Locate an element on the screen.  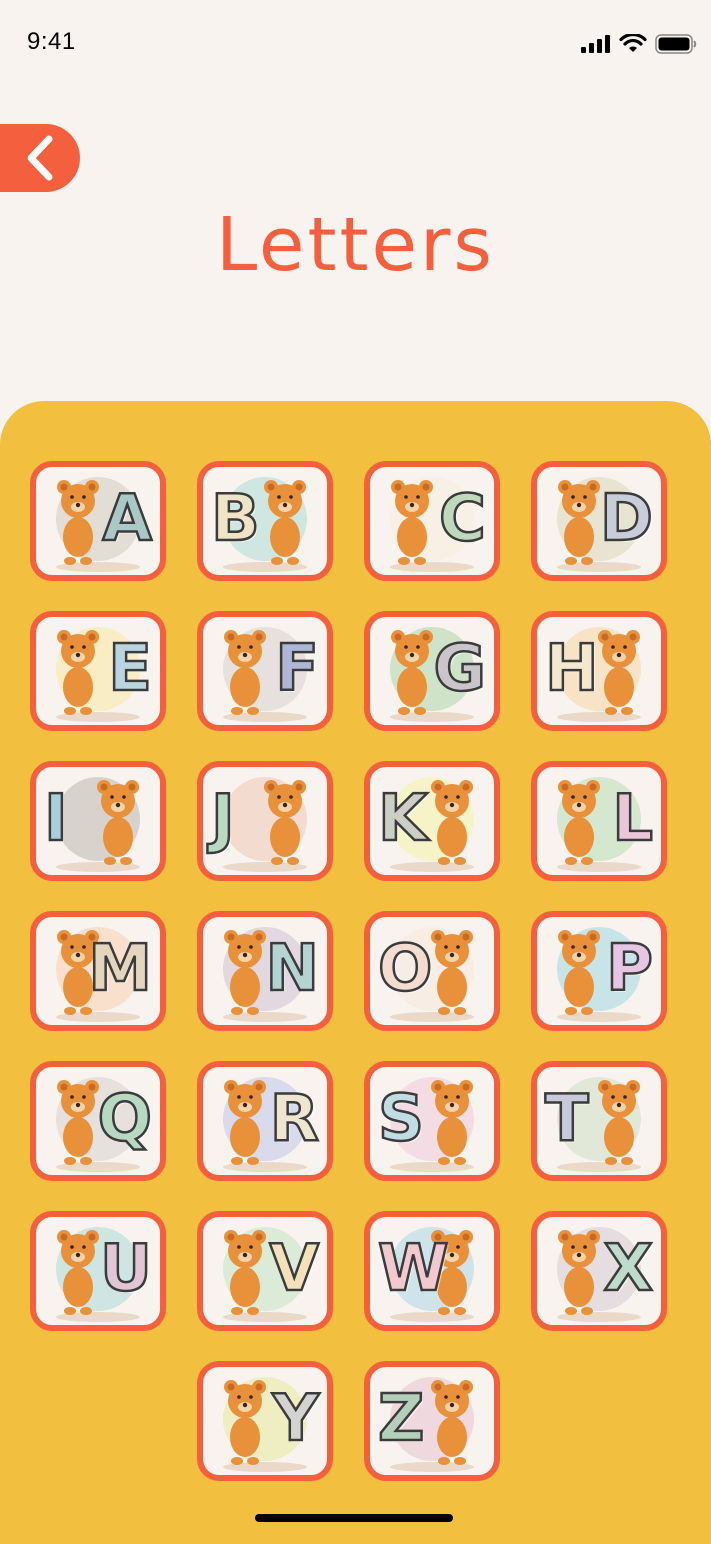
card-letter: B is located at coordinates (235, 519).